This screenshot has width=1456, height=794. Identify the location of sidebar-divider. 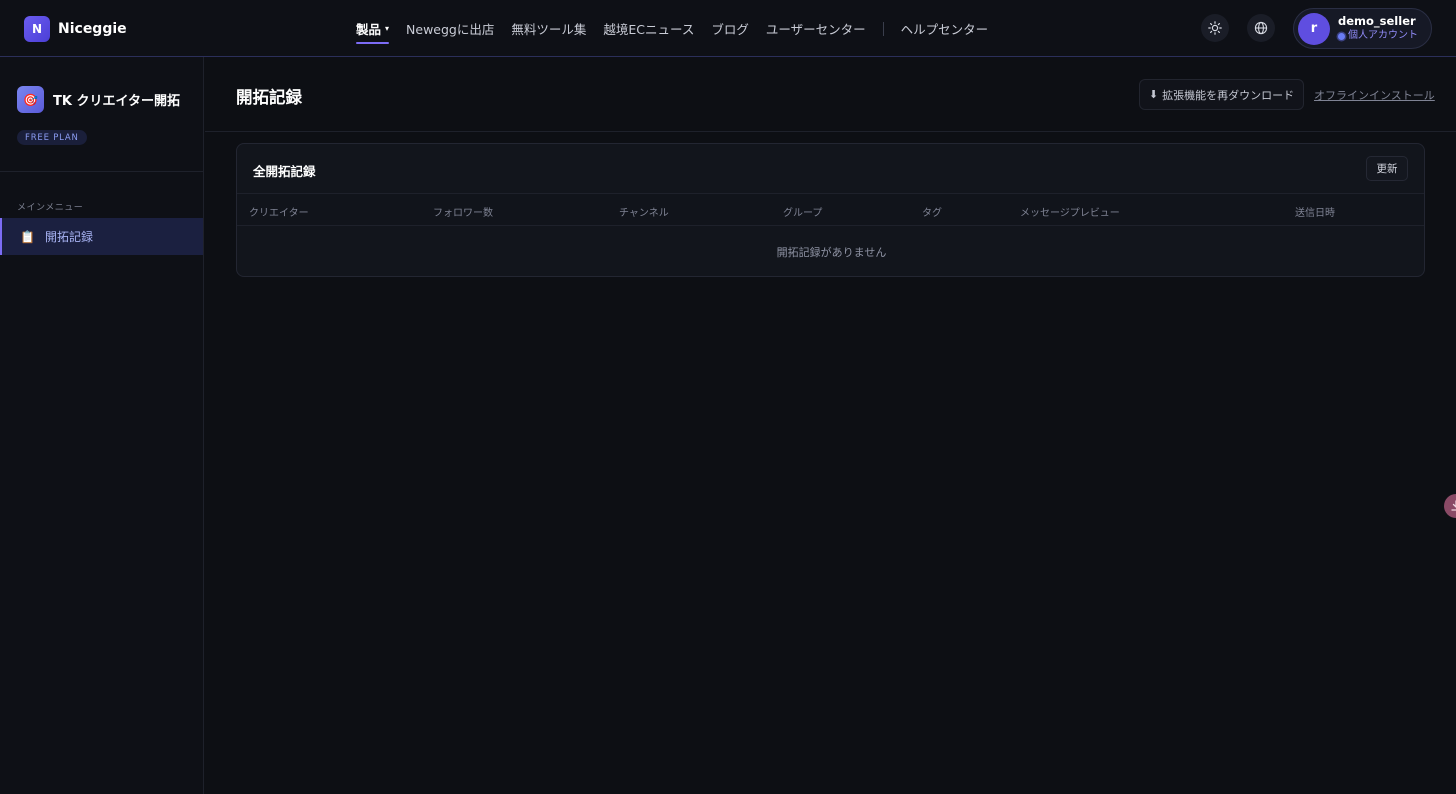
(101, 171).